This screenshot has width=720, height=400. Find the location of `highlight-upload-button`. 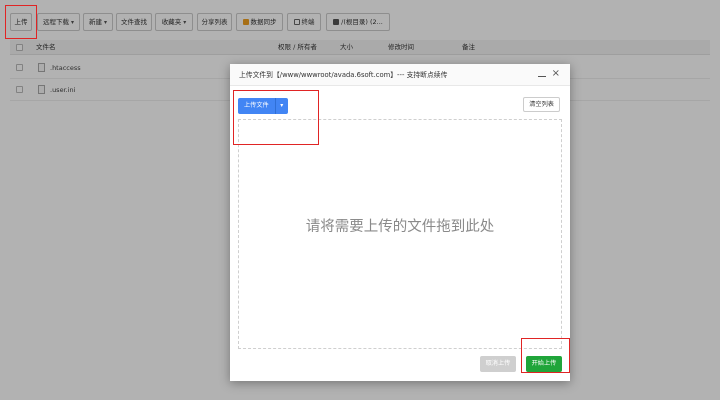

highlight-upload-button is located at coordinates (21, 22).